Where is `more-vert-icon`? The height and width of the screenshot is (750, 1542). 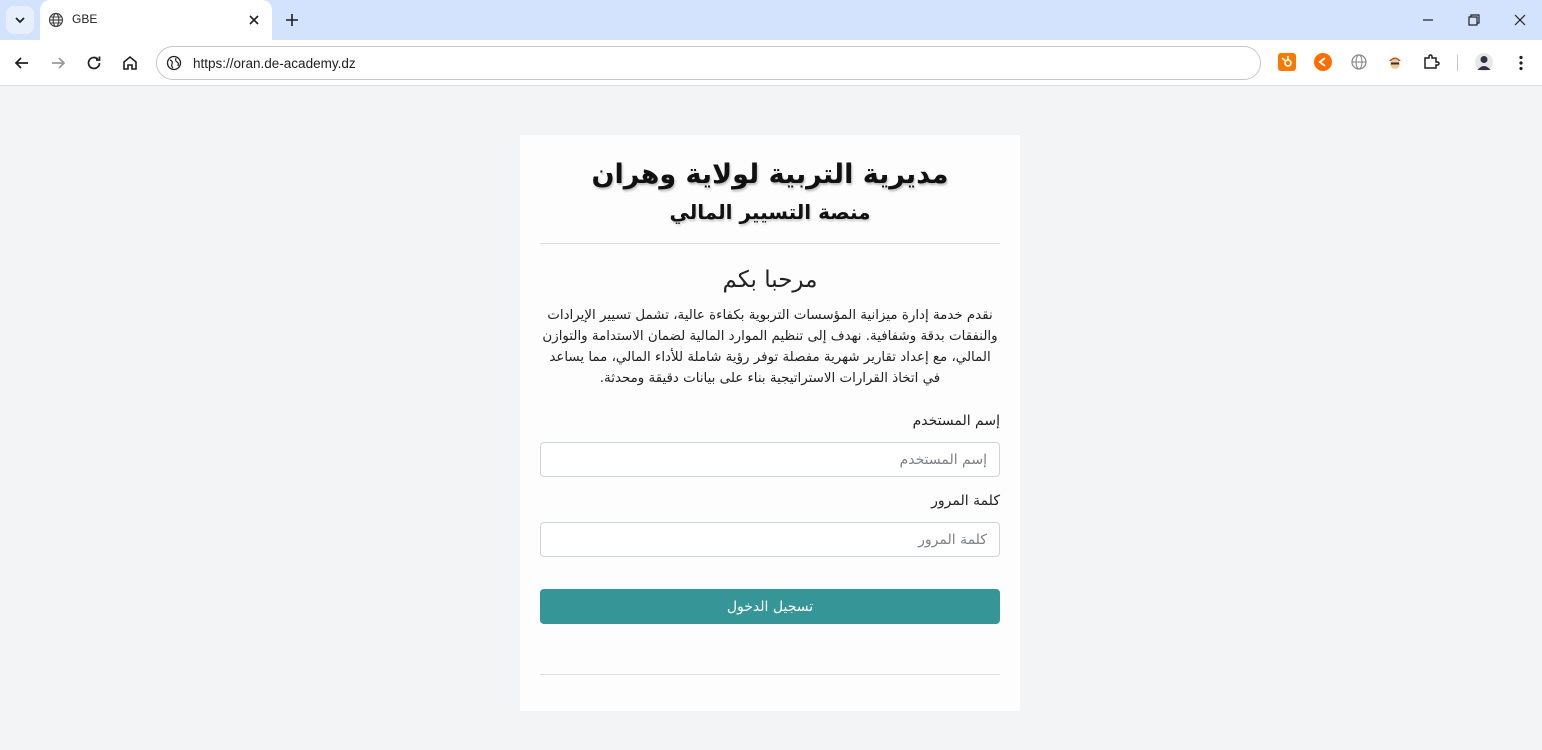
more-vert-icon is located at coordinates (1521, 63).